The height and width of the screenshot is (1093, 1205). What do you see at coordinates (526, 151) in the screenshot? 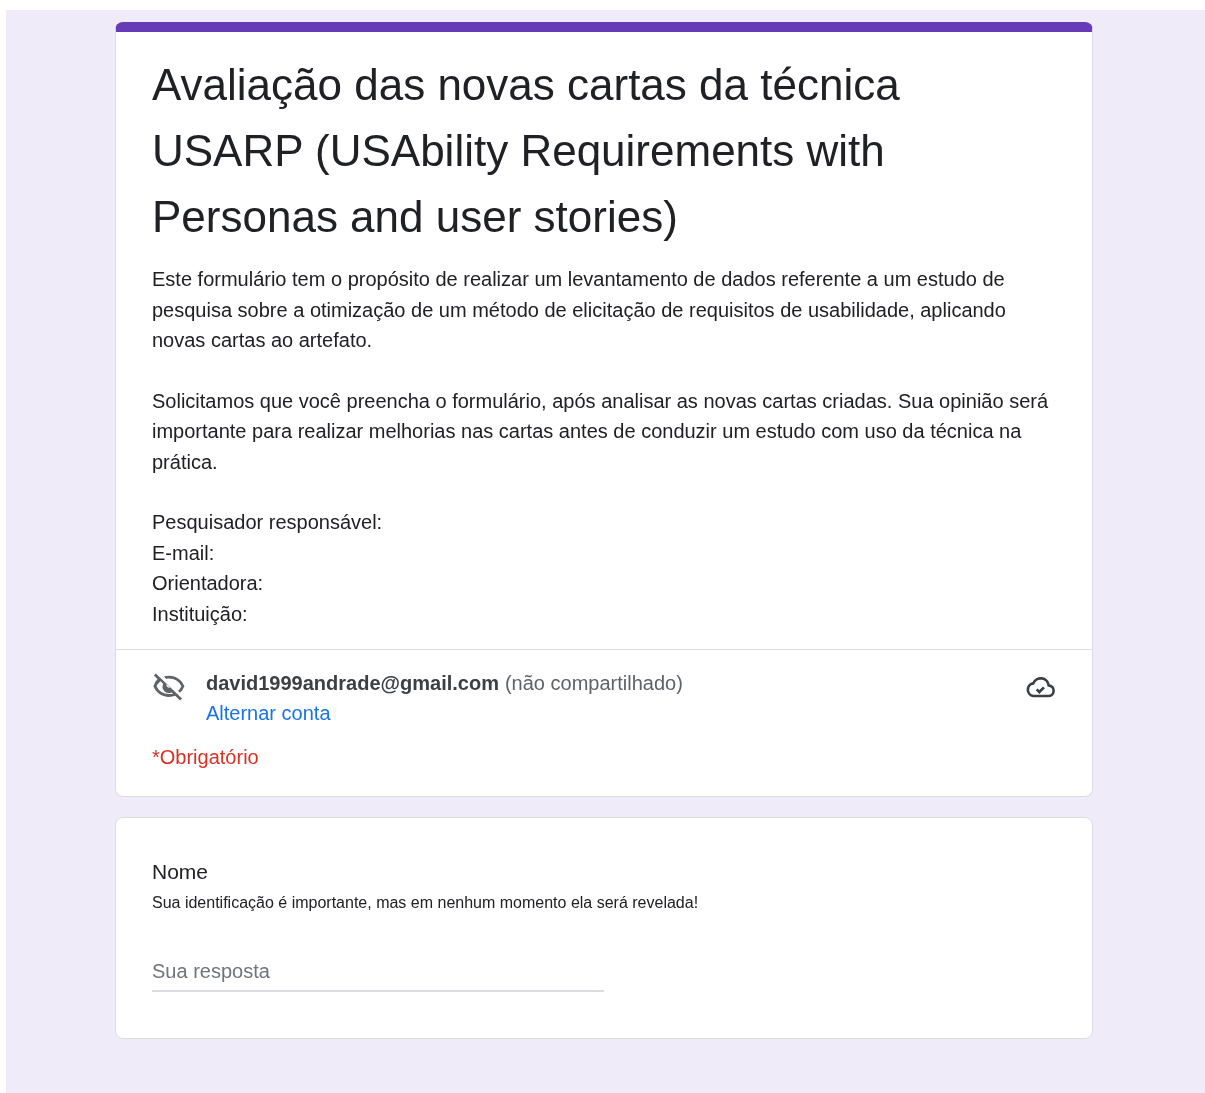
I see `form-title: Avaliação das novas cartas da técnica USARP (USAbility Requirements with Personas and user stories)` at bounding box center [526, 151].